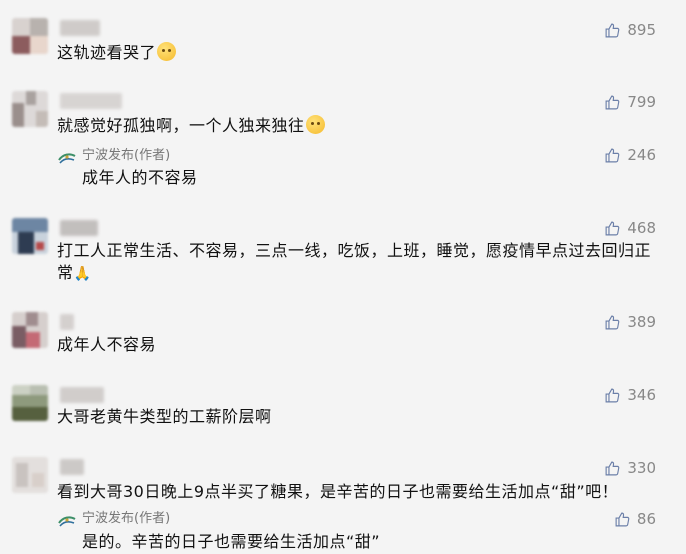 This screenshot has width=686, height=554. What do you see at coordinates (641, 322) in the screenshot?
I see `like-count: 389` at bounding box center [641, 322].